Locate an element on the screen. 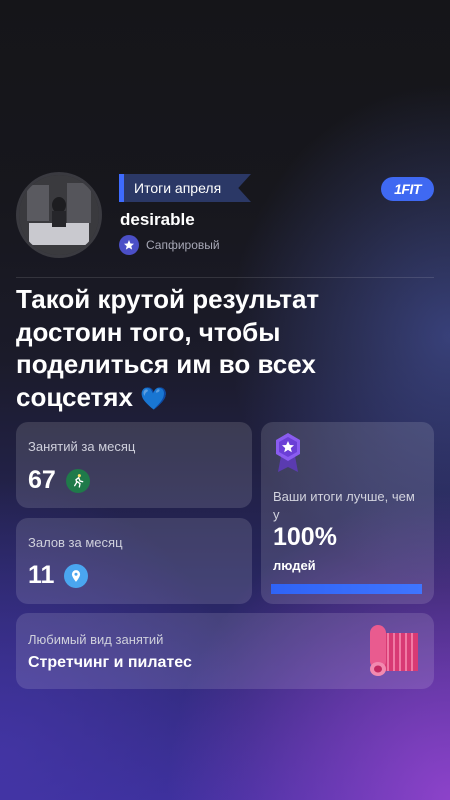 The image size is (450, 800). period-tag: Итоги апреля is located at coordinates (185, 188).